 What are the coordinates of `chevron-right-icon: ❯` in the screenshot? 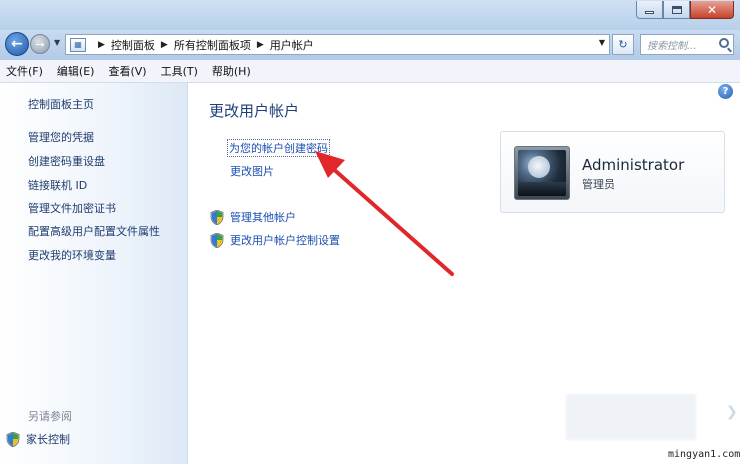 It's located at (732, 412).